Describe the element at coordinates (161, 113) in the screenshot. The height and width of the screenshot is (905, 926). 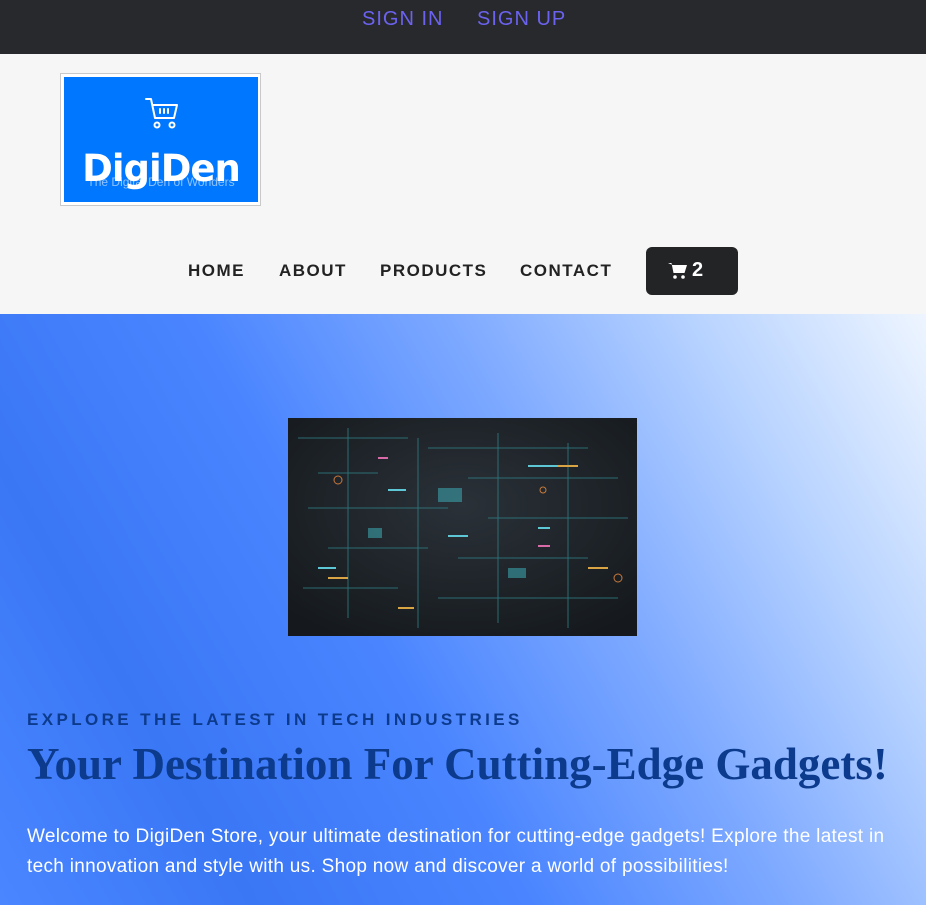
I see `shopping-cart-icon` at that location.